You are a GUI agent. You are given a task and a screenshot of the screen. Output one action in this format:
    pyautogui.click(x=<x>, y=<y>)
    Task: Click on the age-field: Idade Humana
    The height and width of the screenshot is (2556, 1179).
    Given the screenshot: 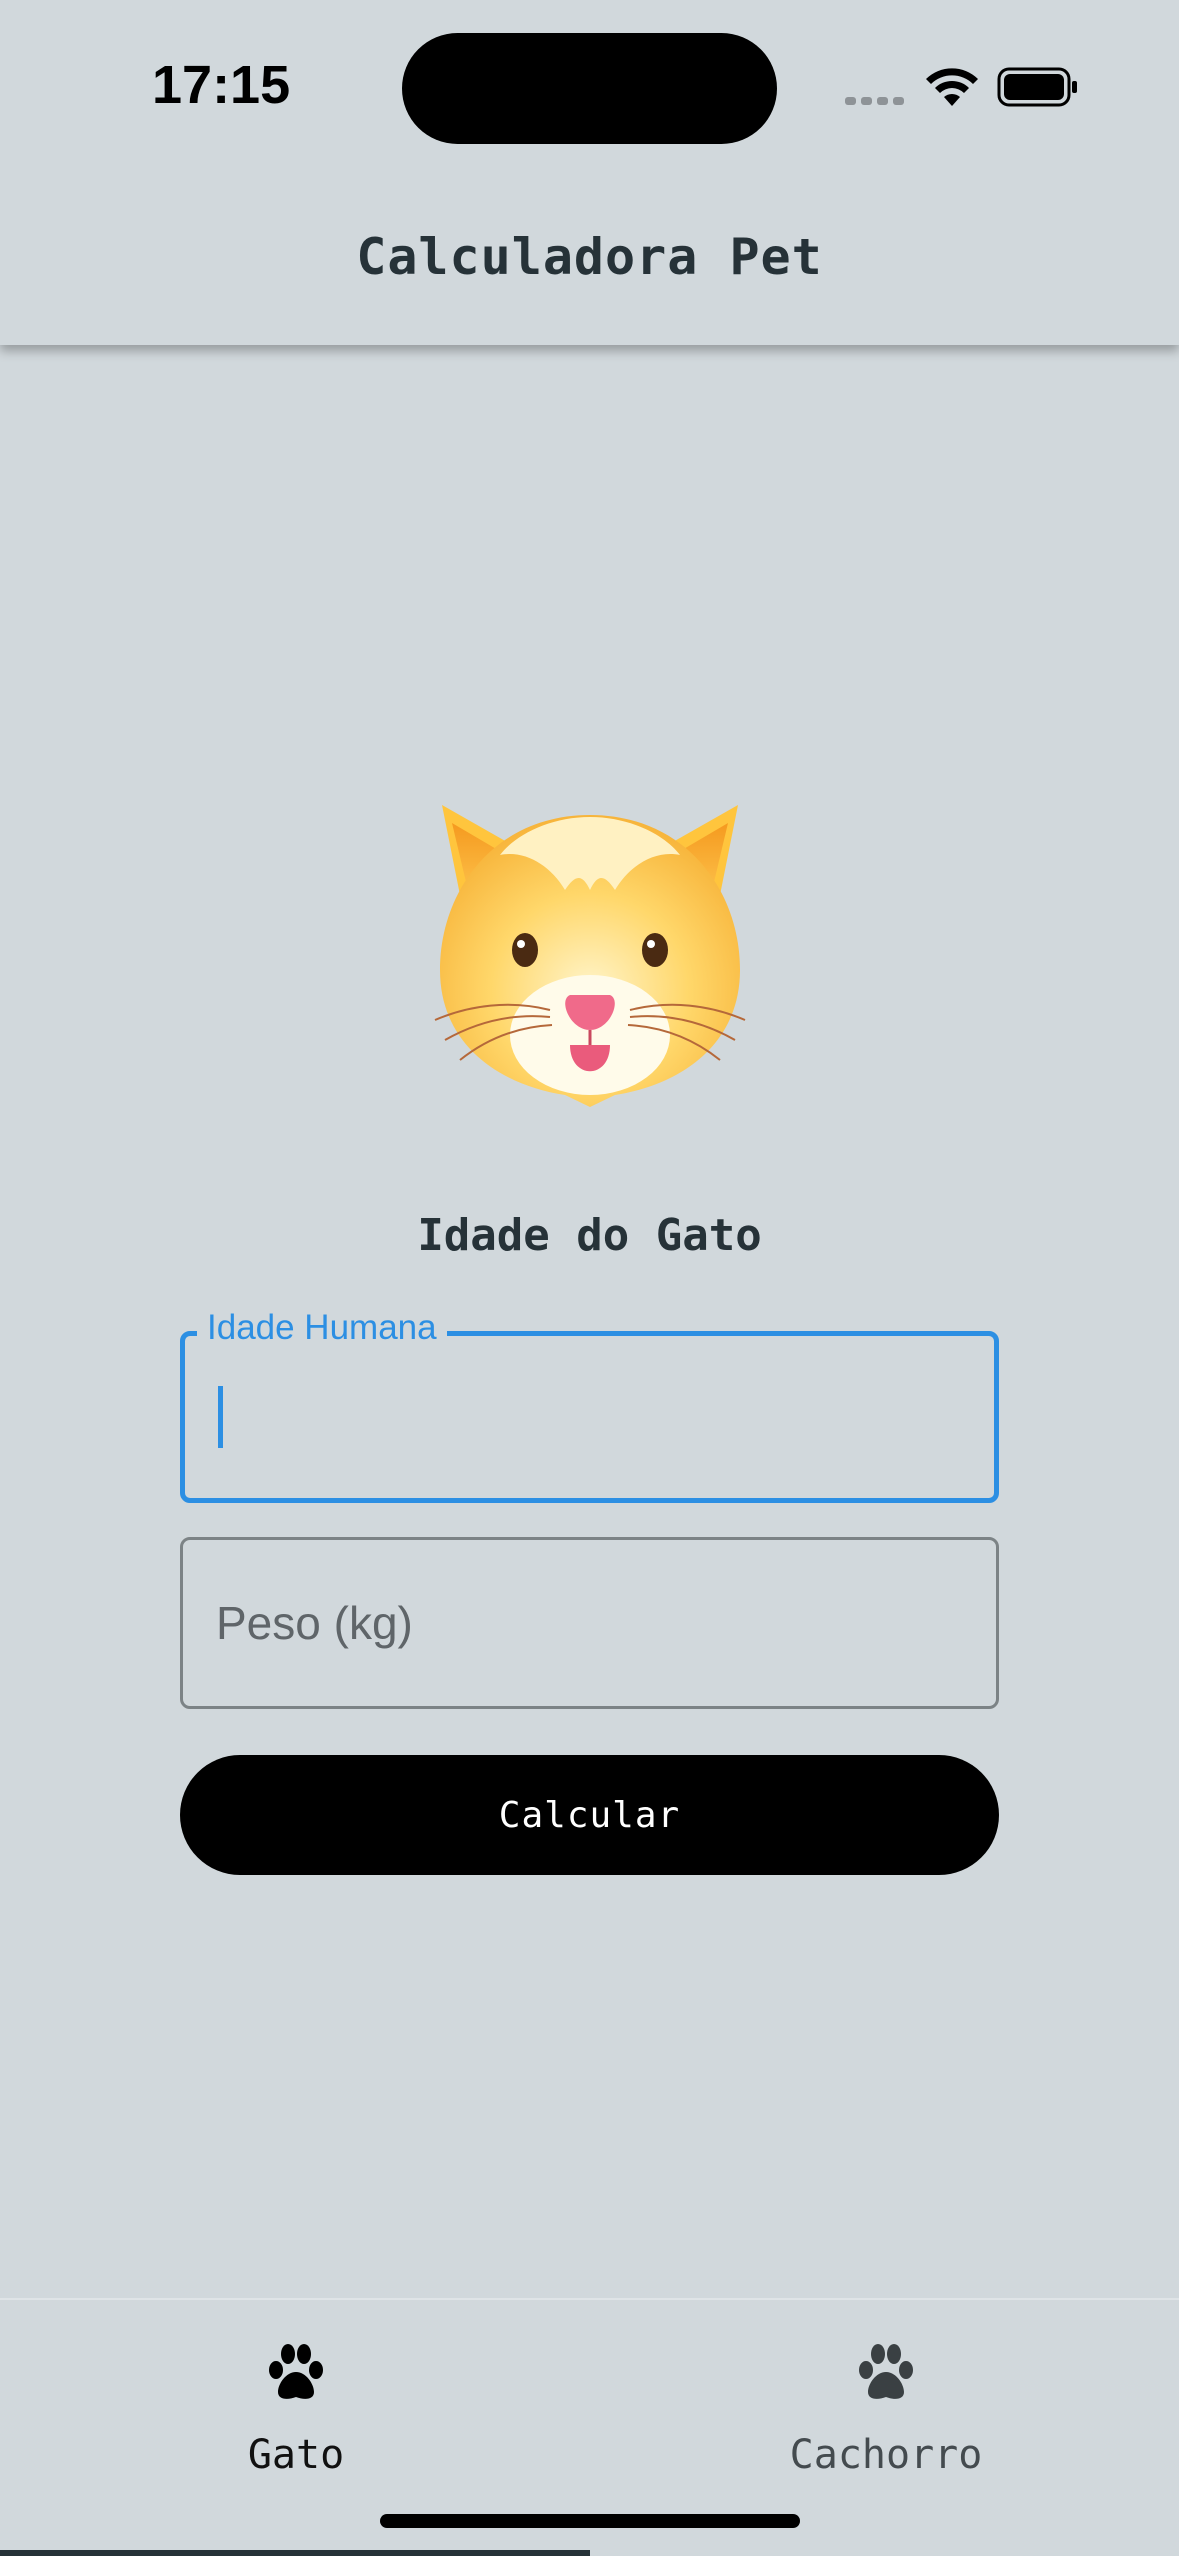 What is the action you would take?
    pyautogui.click(x=589, y=1405)
    